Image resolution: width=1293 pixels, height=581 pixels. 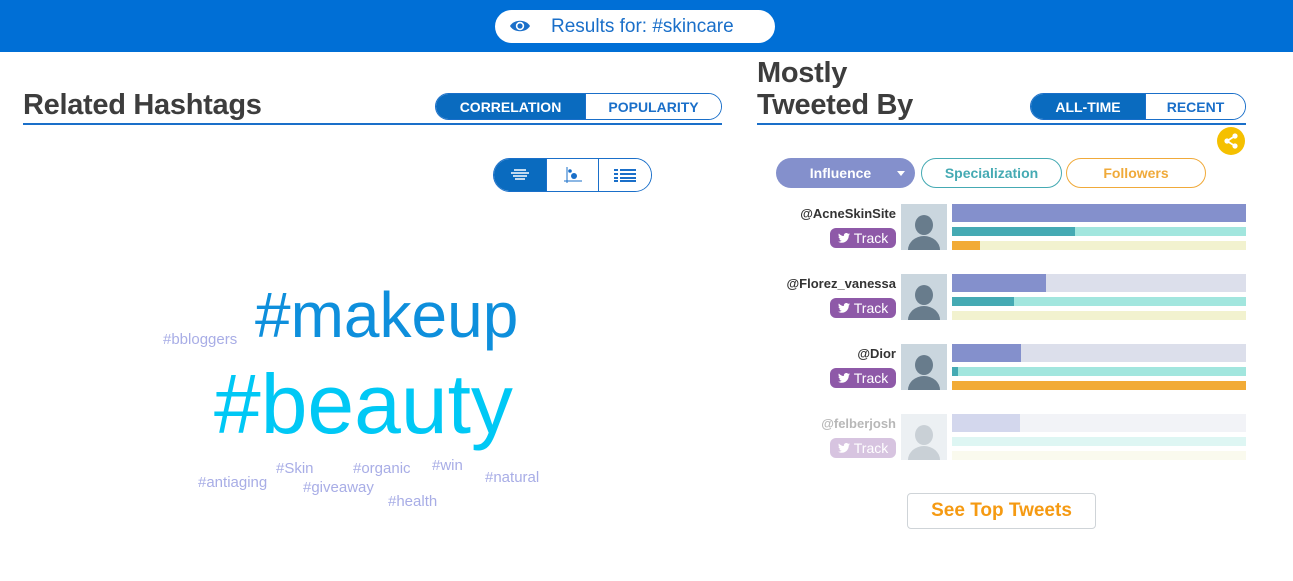 What do you see at coordinates (1015, 434) in the screenshot?
I see `user-row: @felberjosh Track` at bounding box center [1015, 434].